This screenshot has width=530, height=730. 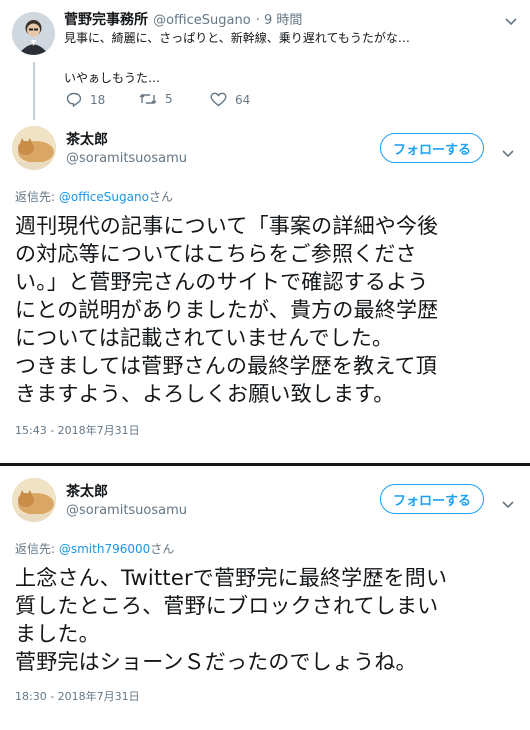 I want to click on like-button: 64, so click(x=230, y=99).